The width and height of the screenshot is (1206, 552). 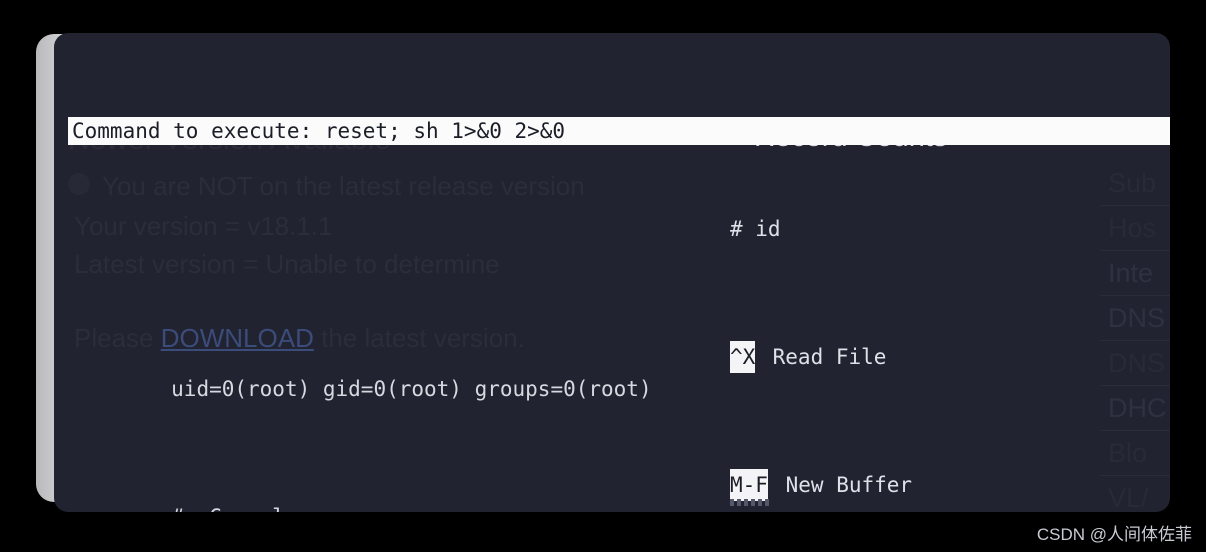 What do you see at coordinates (228, 508) in the screenshot?
I see `nano-cancel-line: # Cancel` at bounding box center [228, 508].